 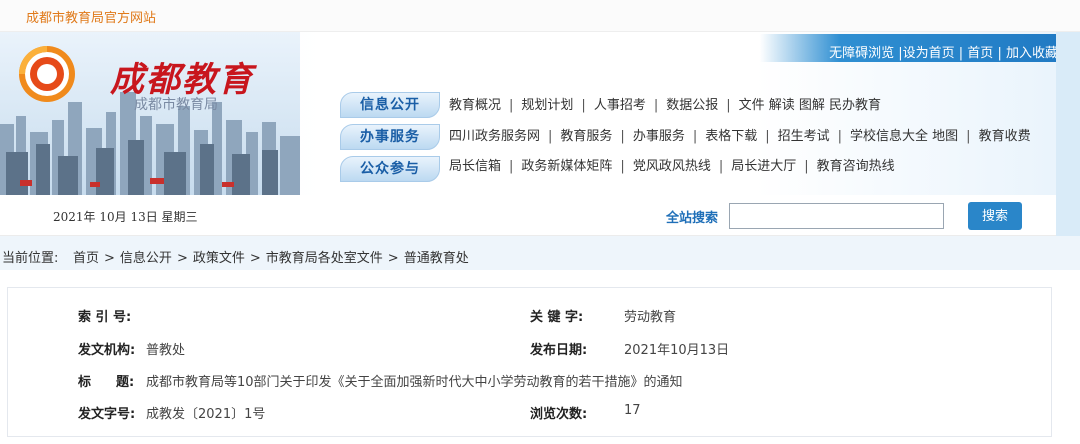 I want to click on breadcrumb-item-policy: 政策文件, so click(x=219, y=258).